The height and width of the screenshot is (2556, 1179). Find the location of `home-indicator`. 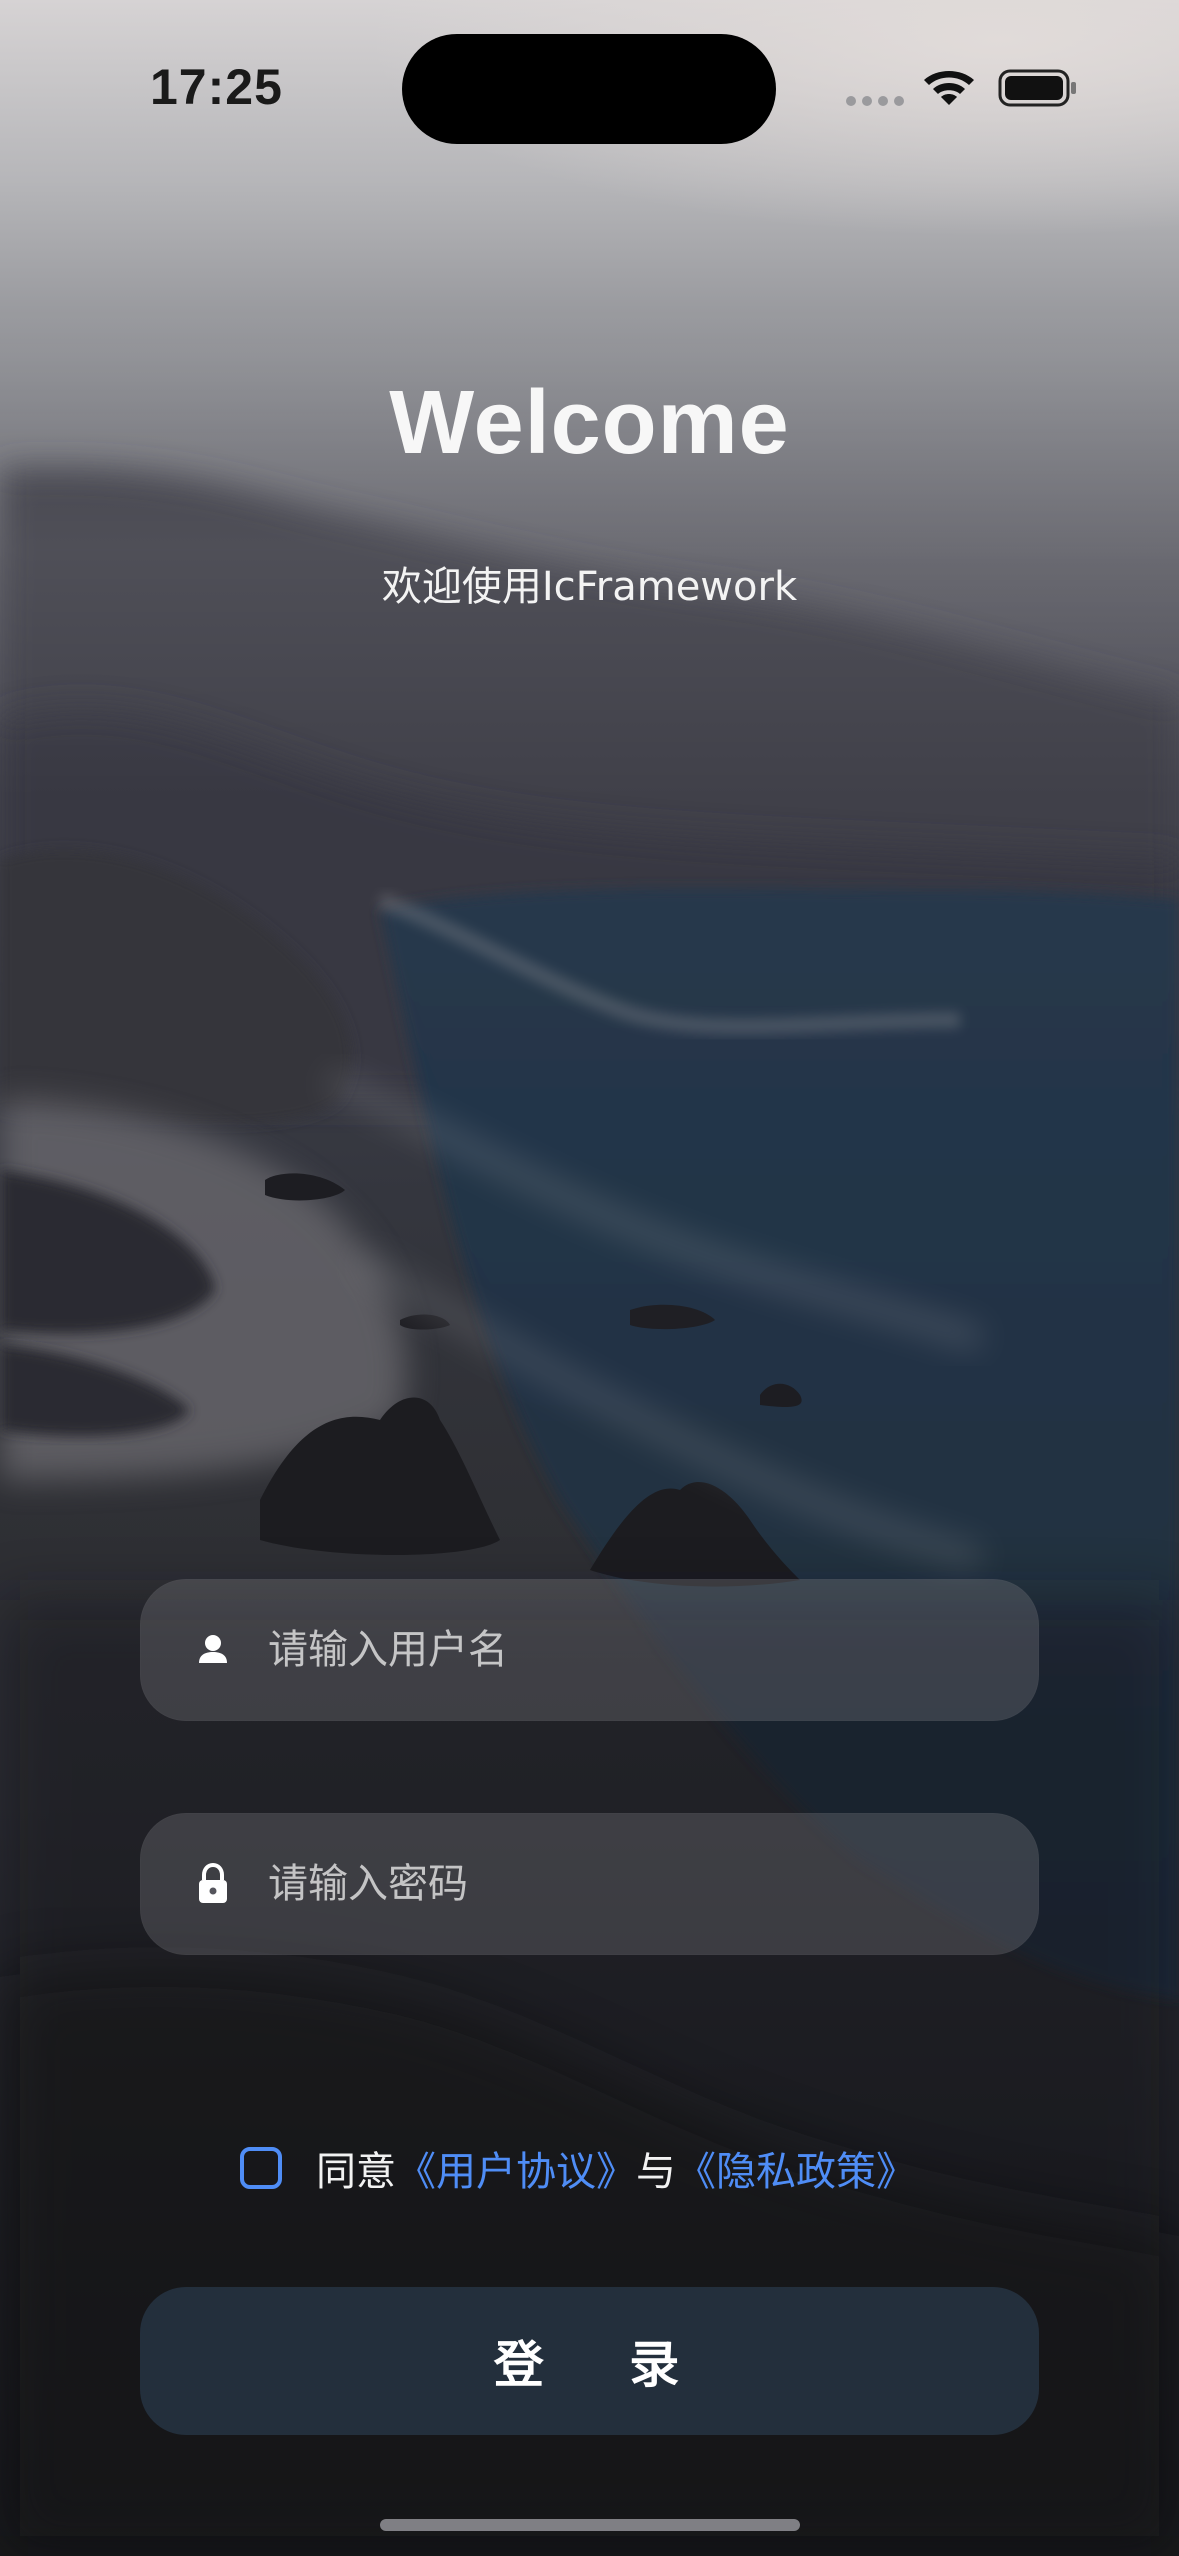

home-indicator is located at coordinates (590, 2525).